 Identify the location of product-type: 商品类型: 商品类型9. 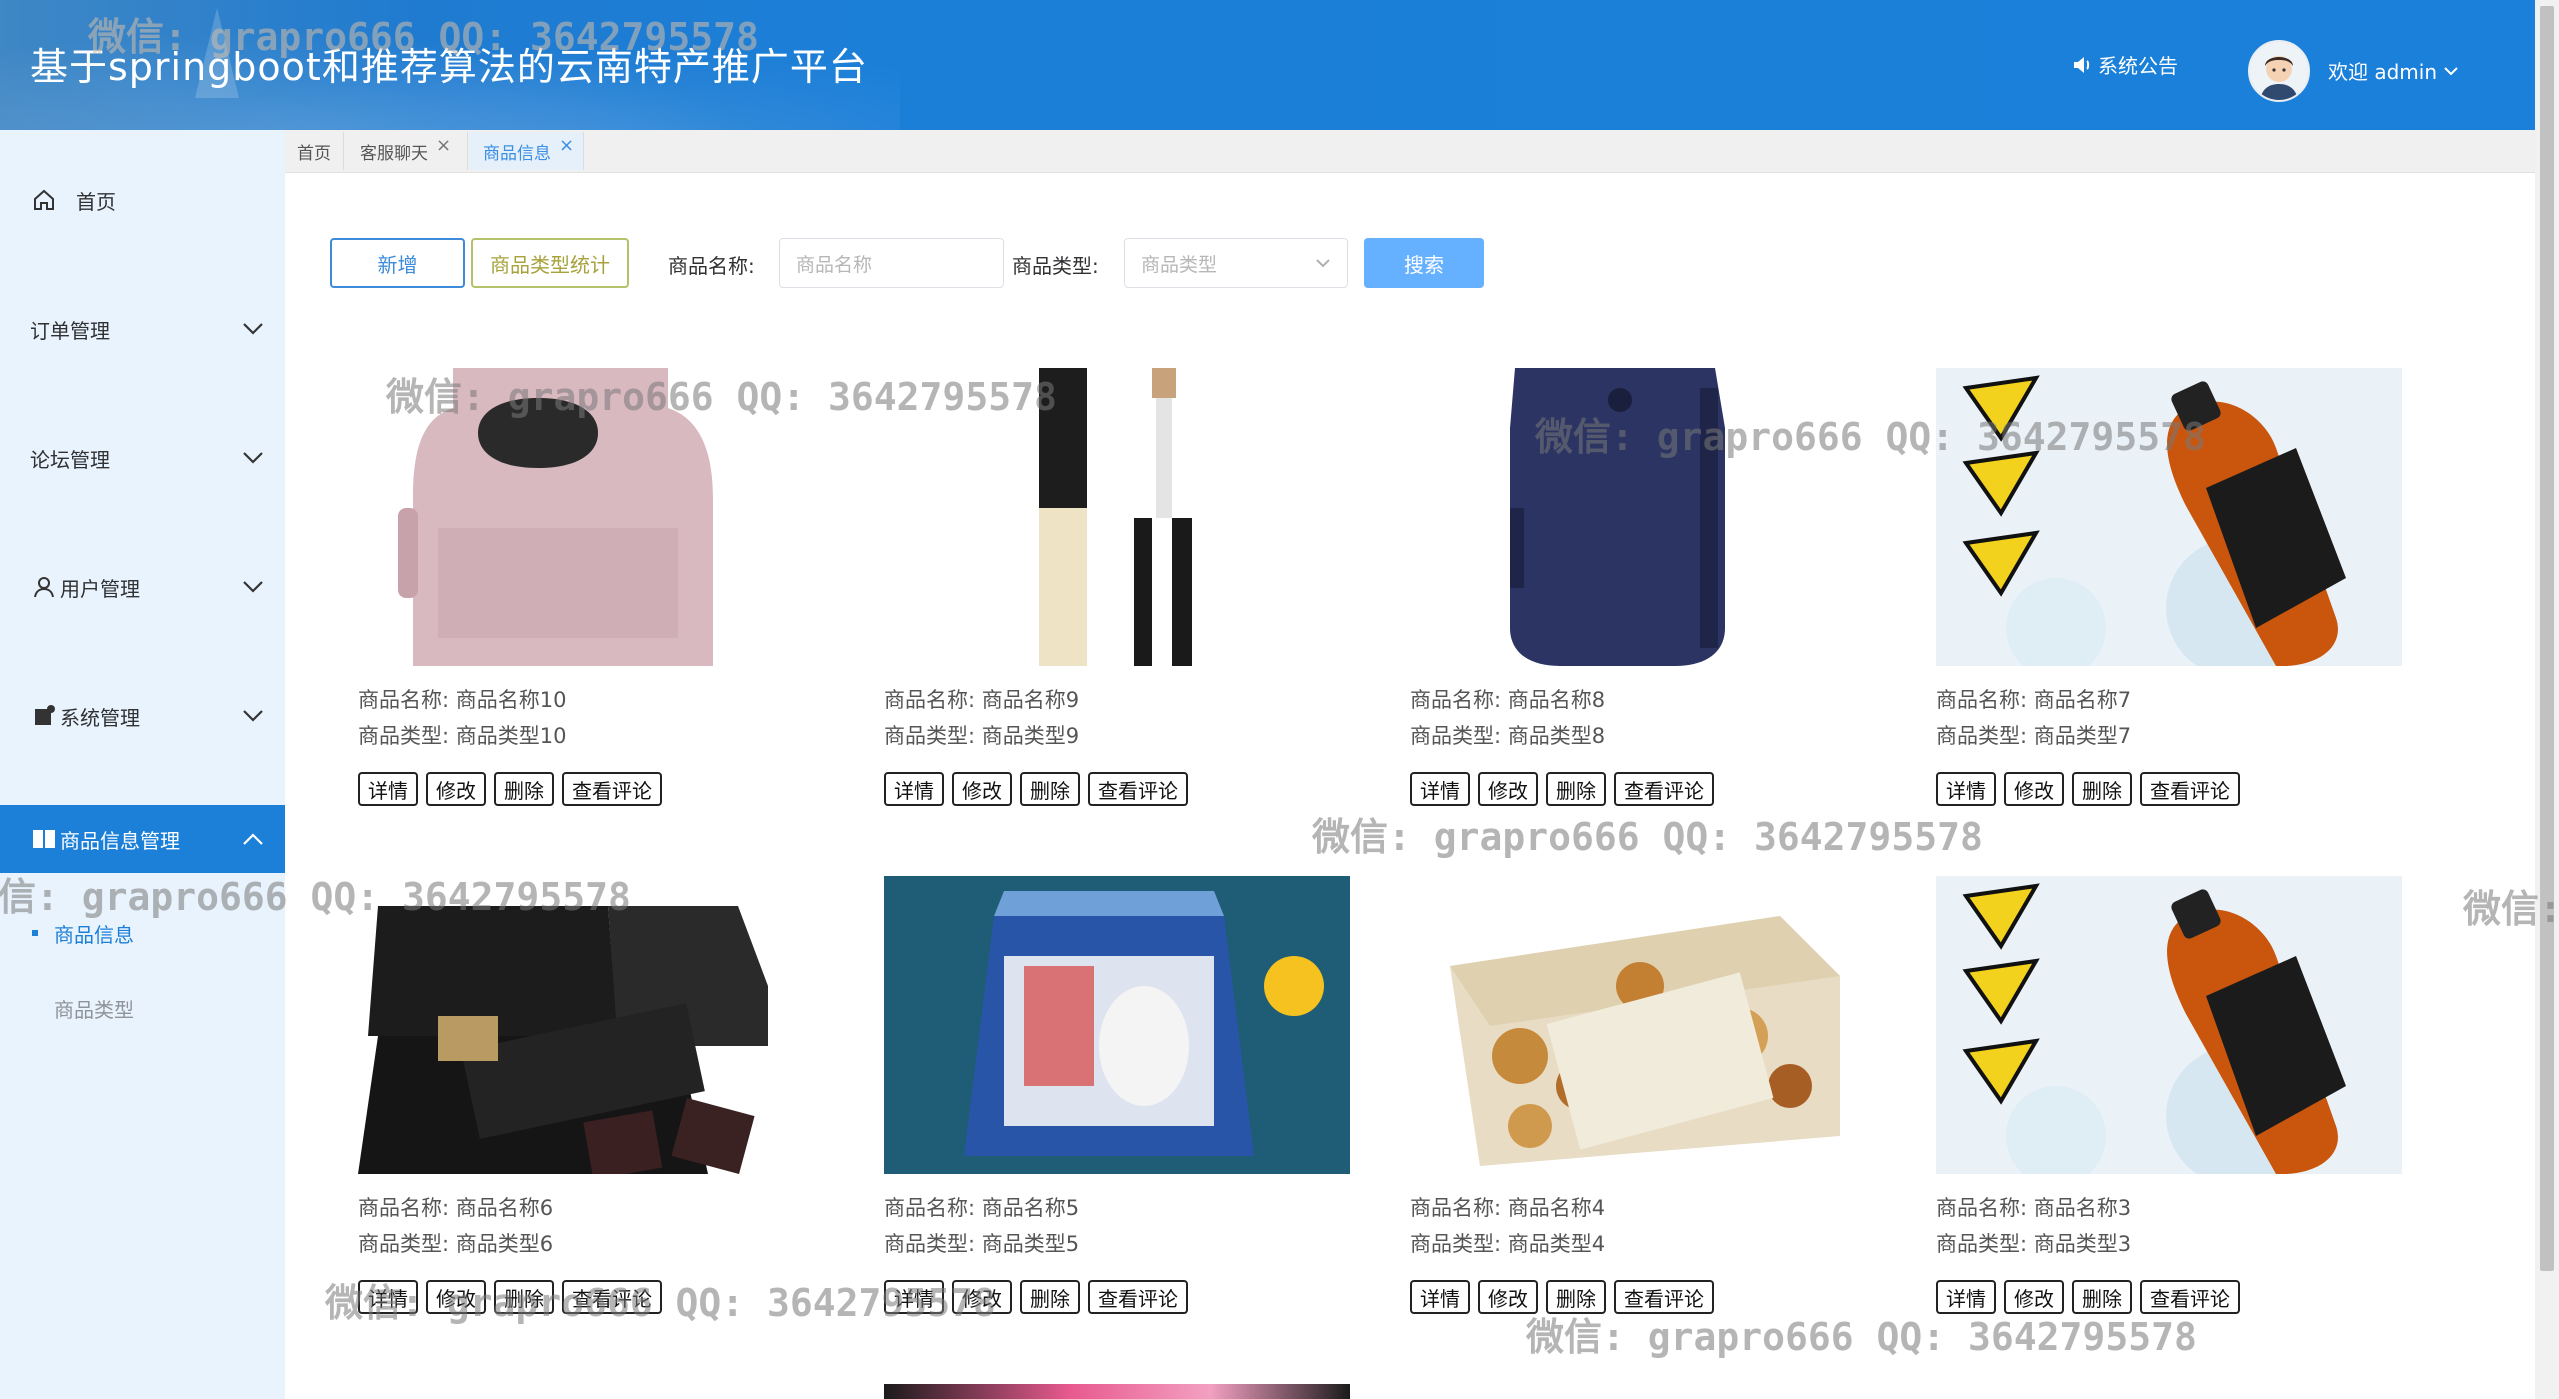
(982, 736).